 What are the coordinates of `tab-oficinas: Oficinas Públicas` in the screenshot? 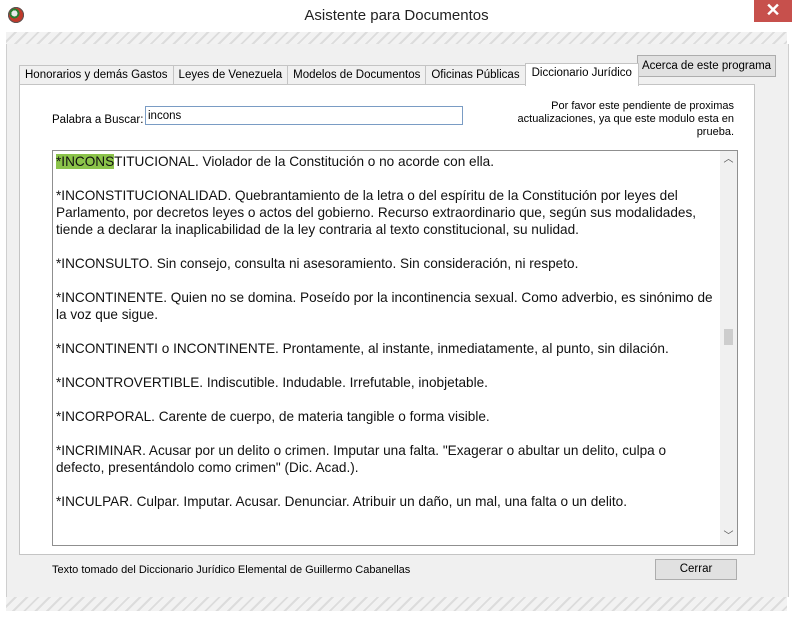 It's located at (475, 75).